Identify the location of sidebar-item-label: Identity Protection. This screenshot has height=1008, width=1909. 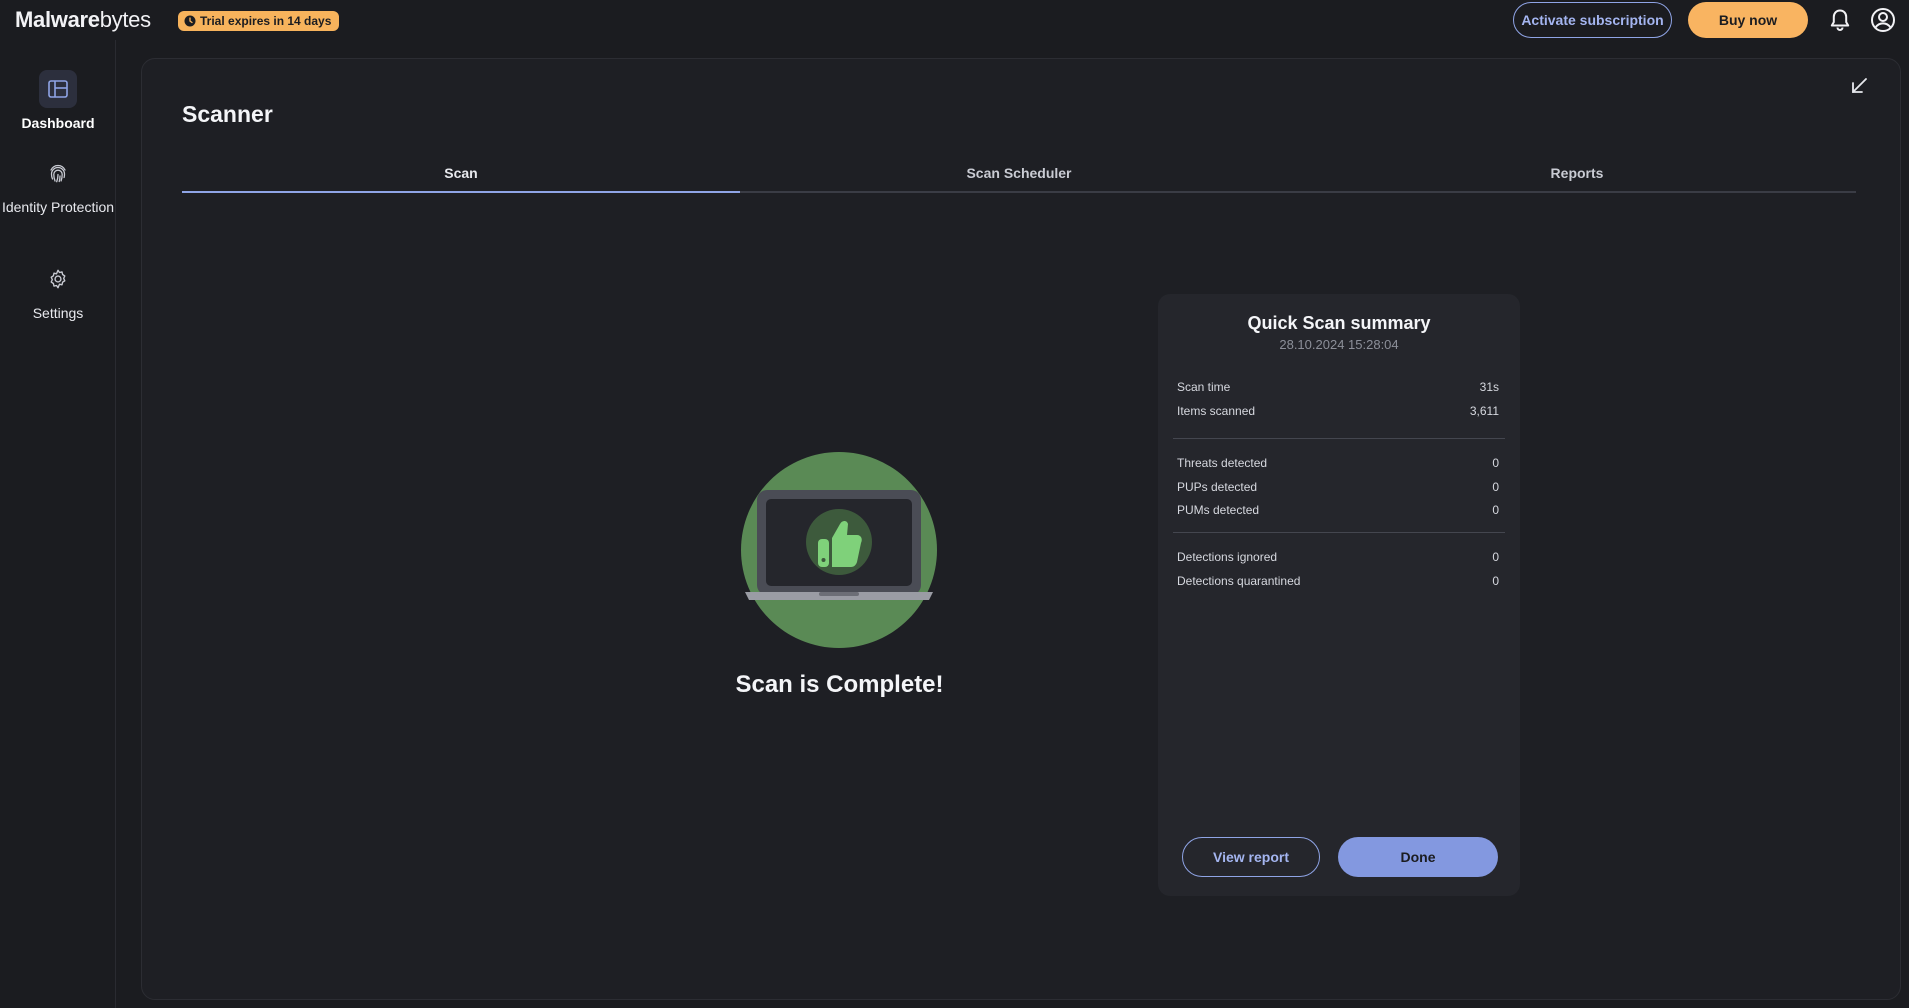
(58, 207).